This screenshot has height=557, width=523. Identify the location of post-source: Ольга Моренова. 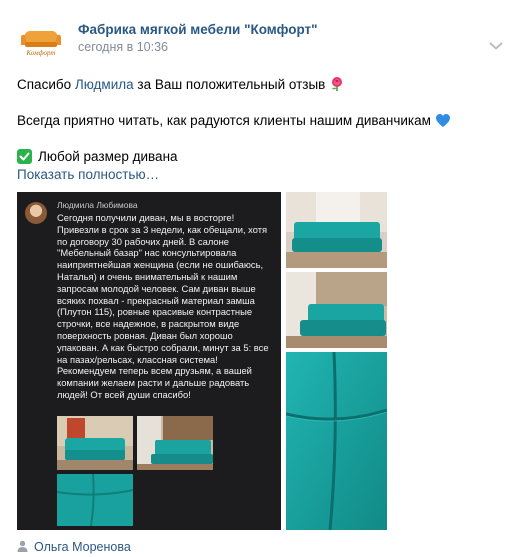
(74, 547).